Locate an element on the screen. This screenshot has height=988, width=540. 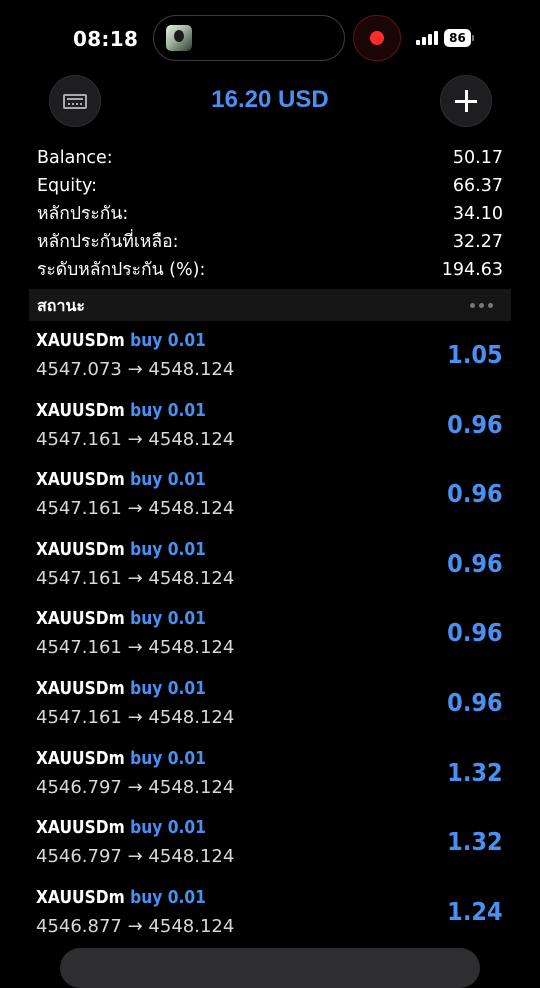
summary-label: Equity: is located at coordinates (67, 186).